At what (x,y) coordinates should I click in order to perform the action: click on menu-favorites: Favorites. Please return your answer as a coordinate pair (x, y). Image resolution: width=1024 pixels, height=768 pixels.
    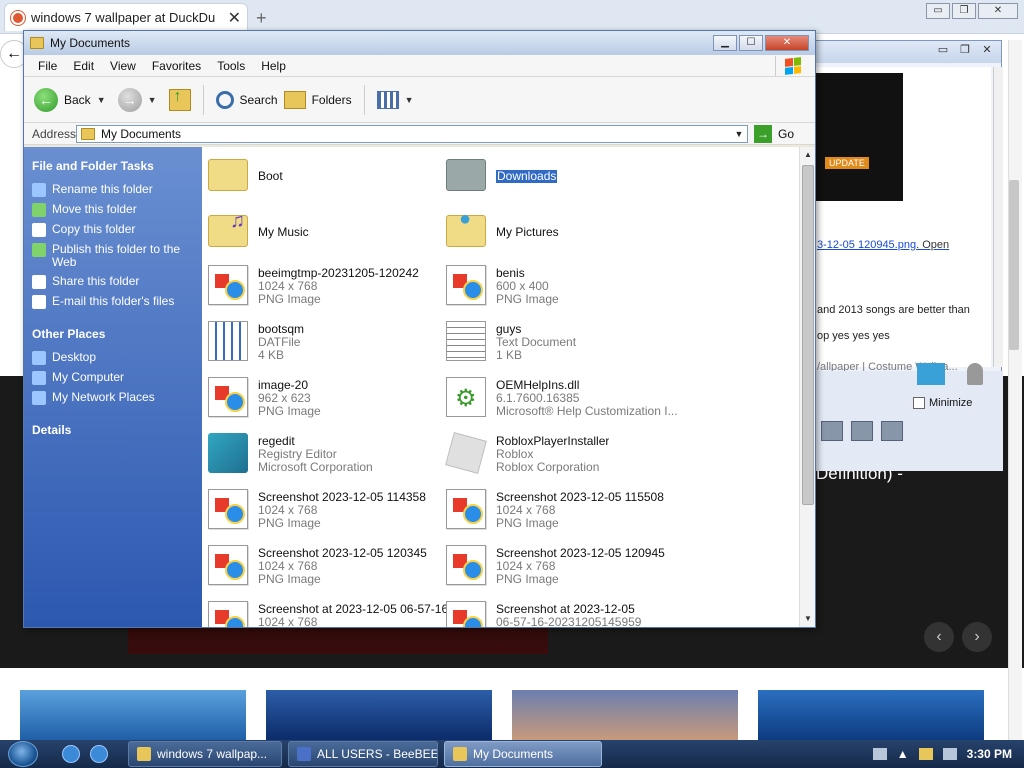
    Looking at the image, I should click on (176, 66).